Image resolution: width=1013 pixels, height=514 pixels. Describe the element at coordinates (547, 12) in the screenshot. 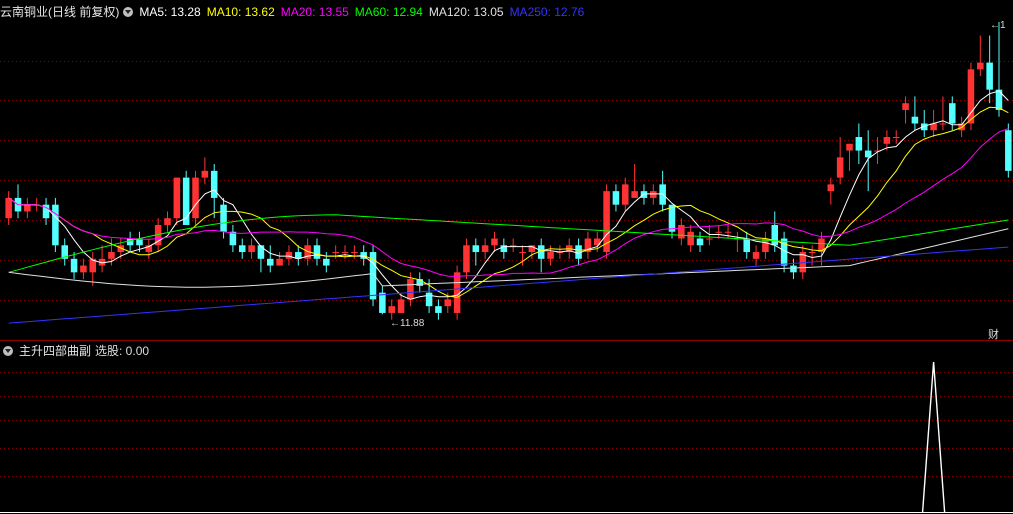

I see `ma250-label: MA250: 12.76` at that location.